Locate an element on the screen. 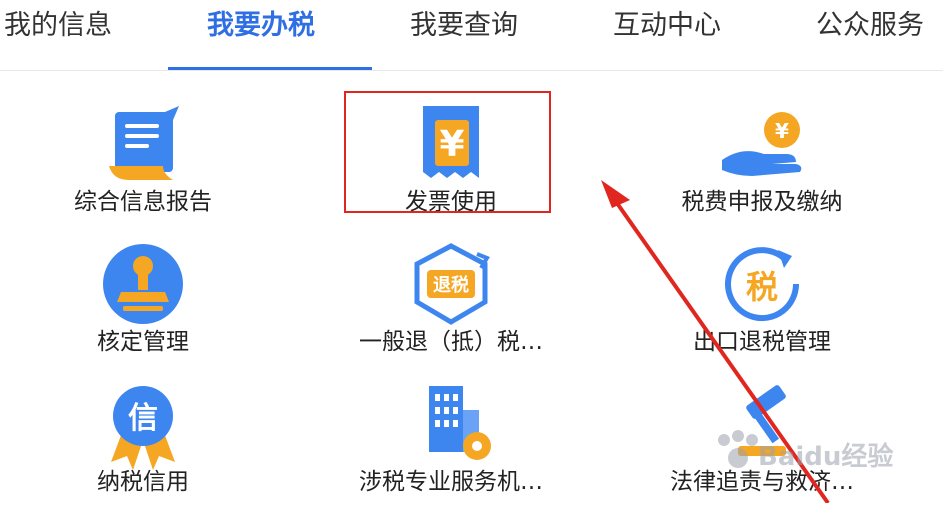  service-label: 核定管理 is located at coordinates (143, 342).